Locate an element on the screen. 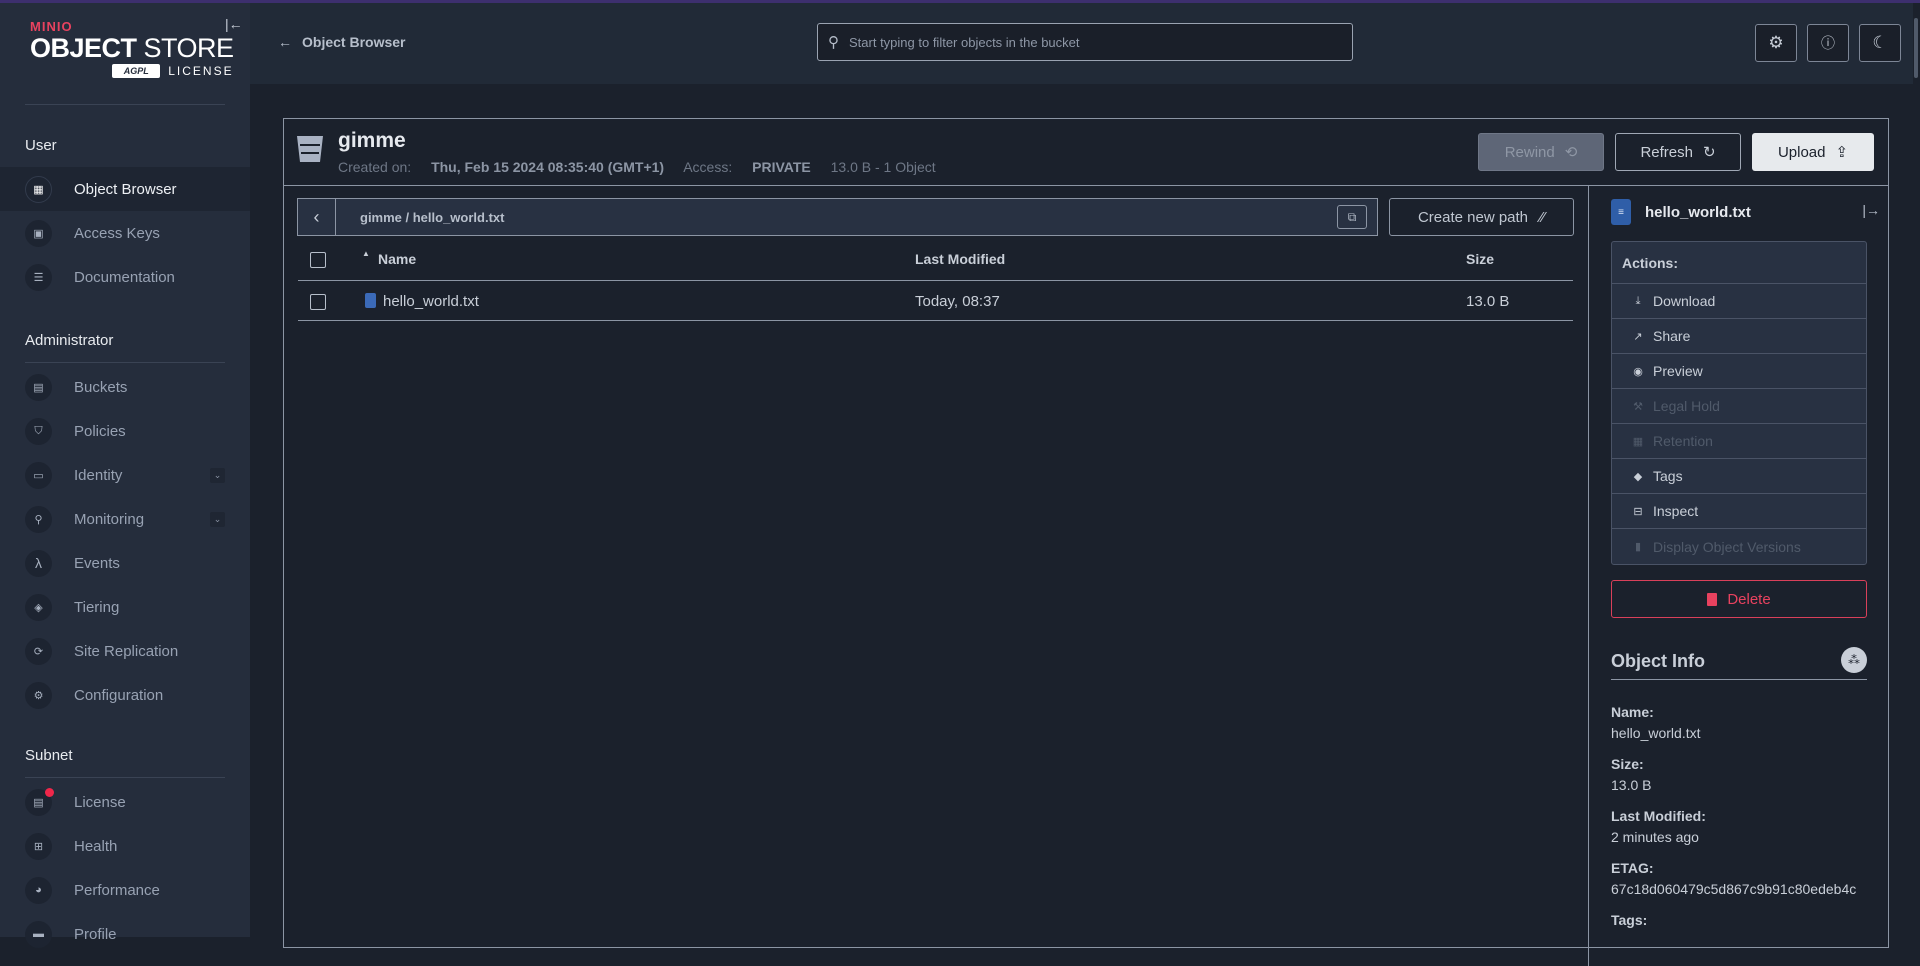 The width and height of the screenshot is (1920, 966). calendar-icon: ▦ is located at coordinates (1638, 441).